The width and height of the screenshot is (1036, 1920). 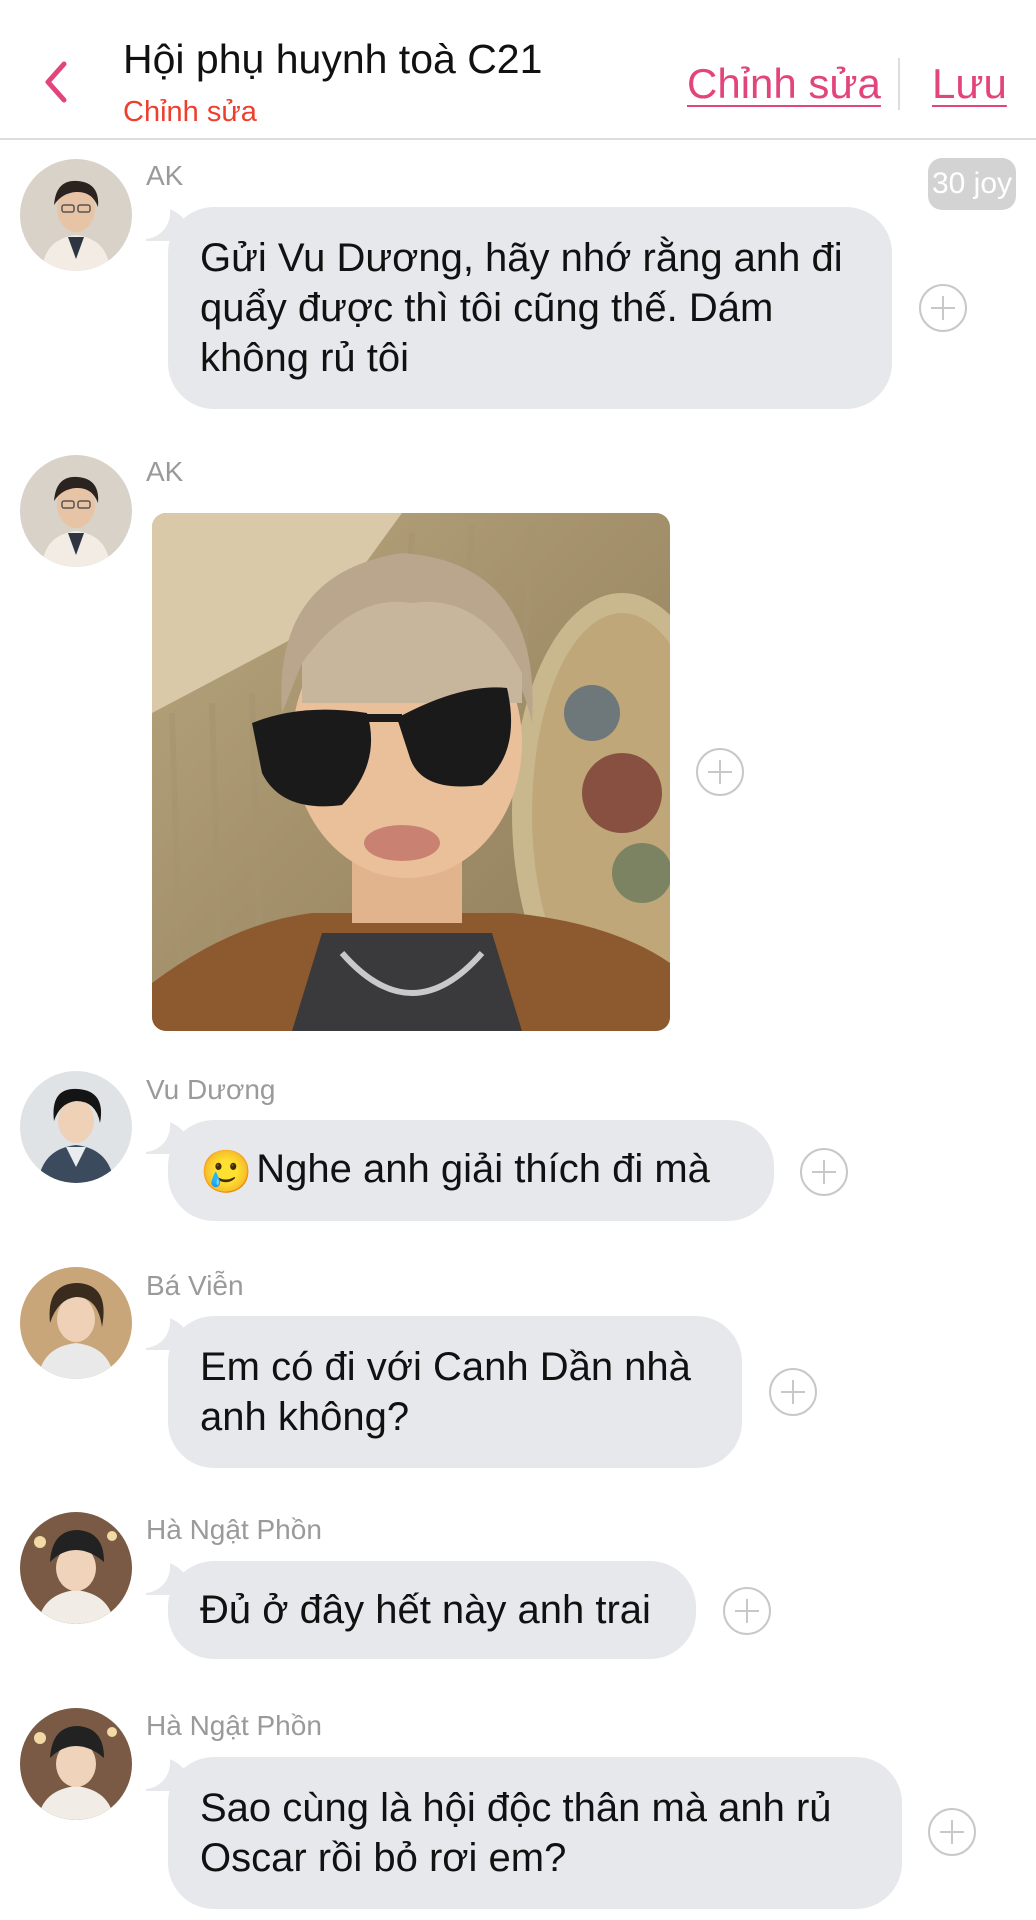 What do you see at coordinates (445, 1392) in the screenshot?
I see `message-text: Em có đi với Canh Dần nhà anh không?` at bounding box center [445, 1392].